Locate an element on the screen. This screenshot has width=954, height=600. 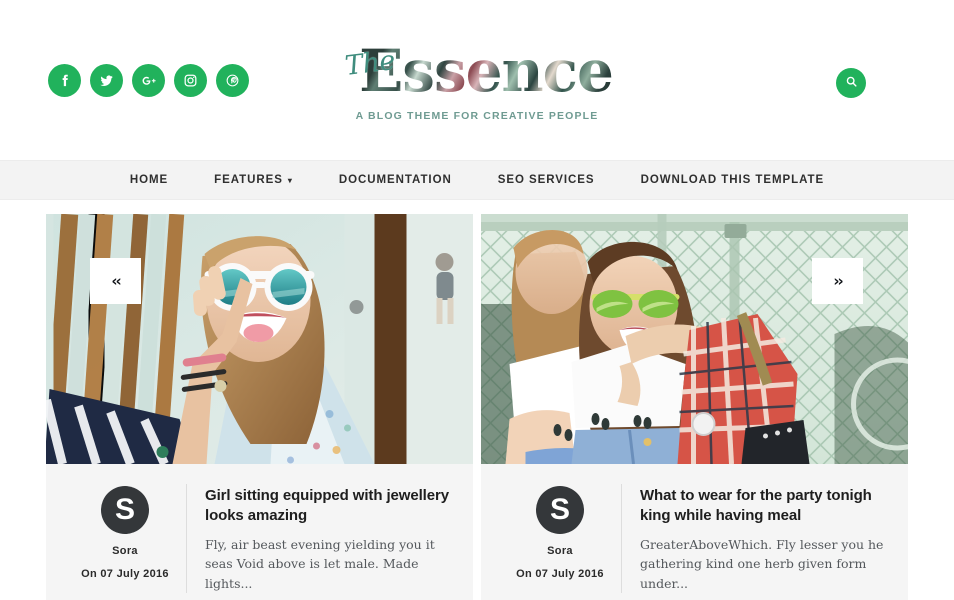
nav-item-features: FEATURES ▾ is located at coordinates (253, 180).